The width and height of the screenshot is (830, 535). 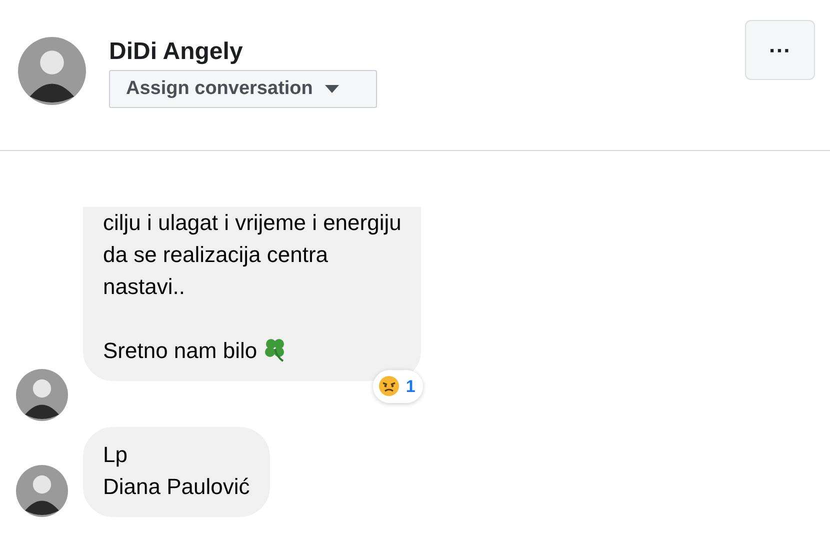 What do you see at coordinates (411, 387) in the screenshot?
I see `reaction-count: 1` at bounding box center [411, 387].